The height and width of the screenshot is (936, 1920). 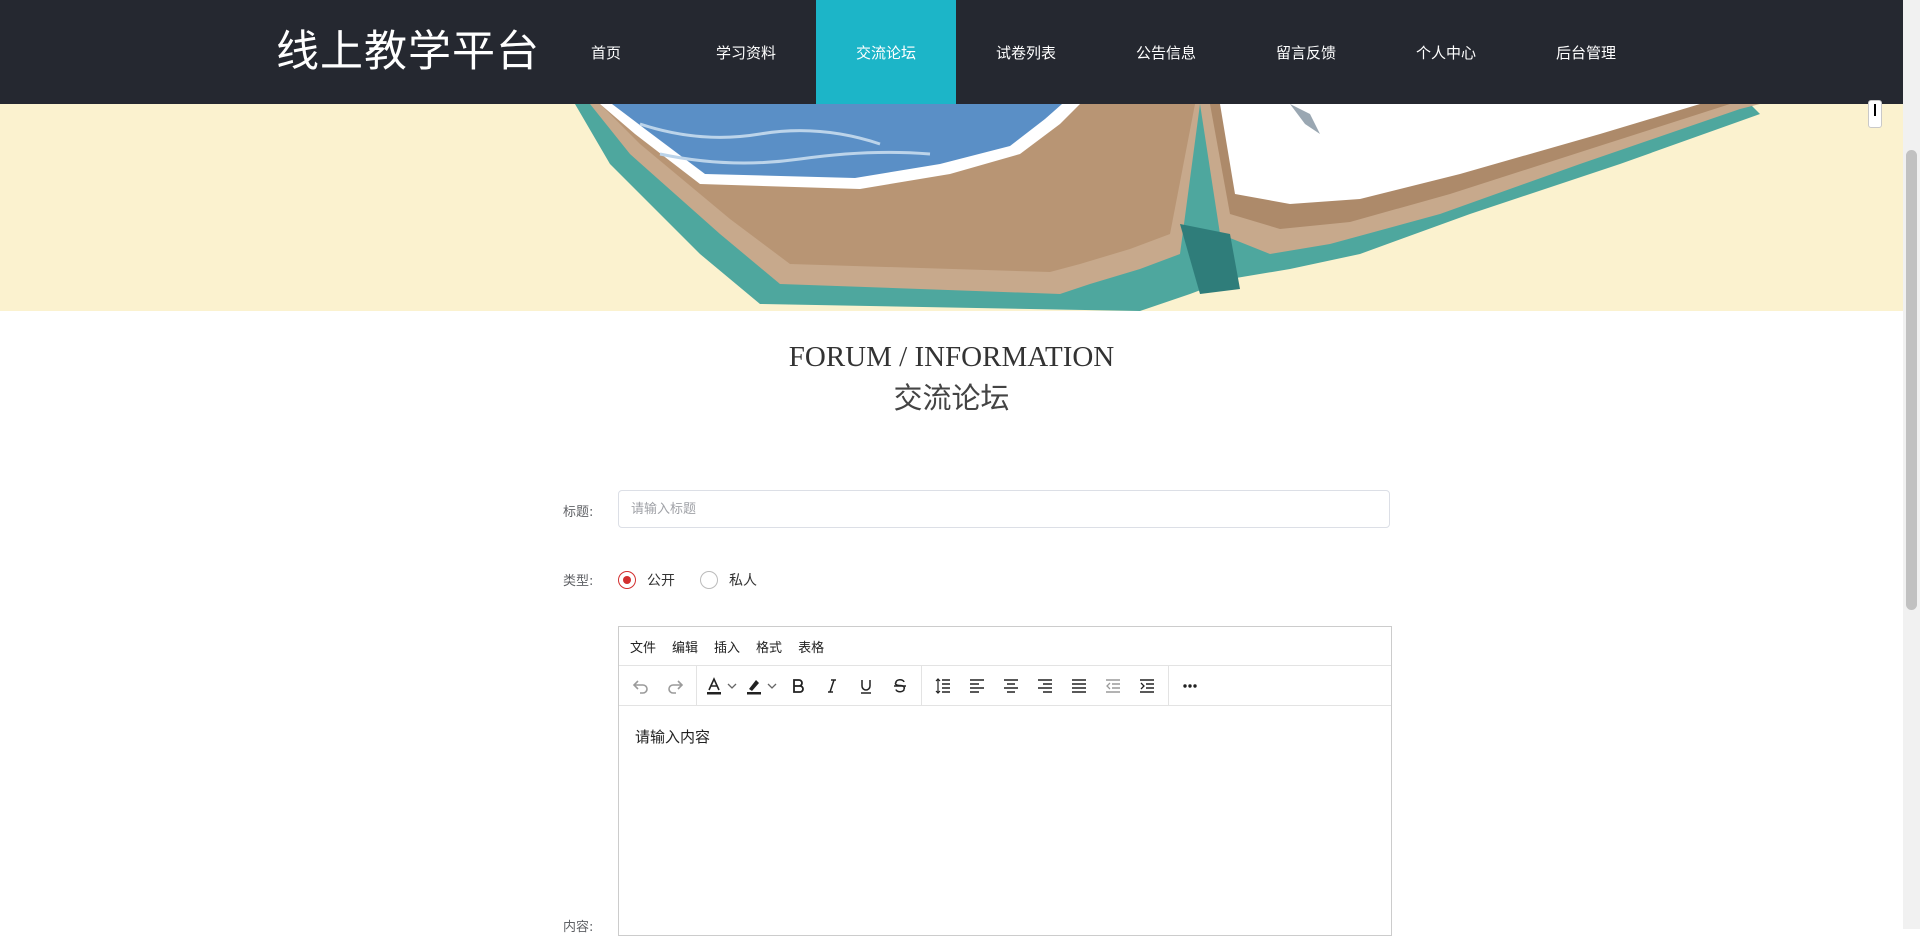 I want to click on radio-circle-checked, so click(x=627, y=580).